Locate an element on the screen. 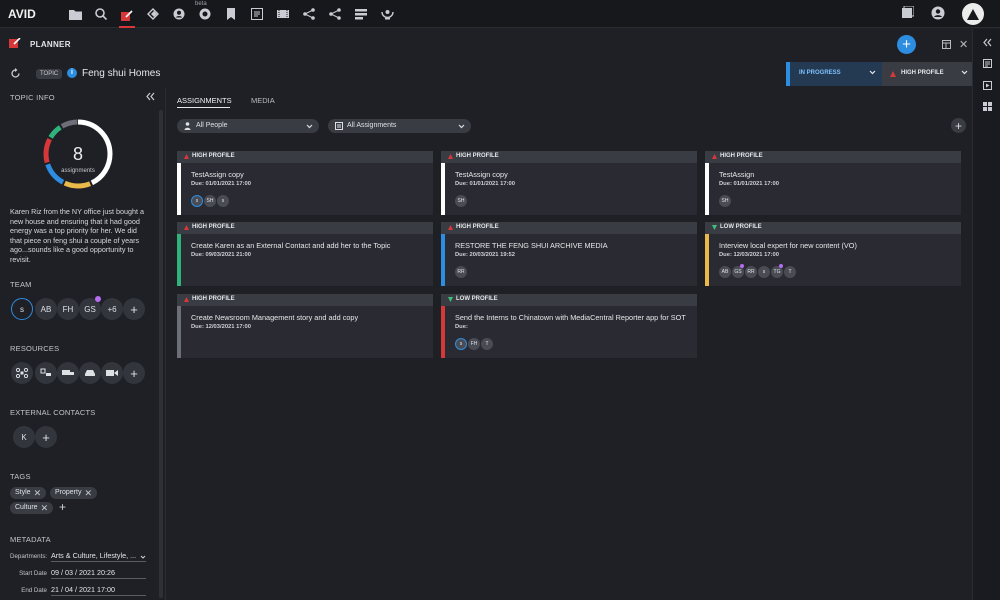 This screenshot has width=1000, height=600. tag-style: Style ✕ is located at coordinates (28, 493).